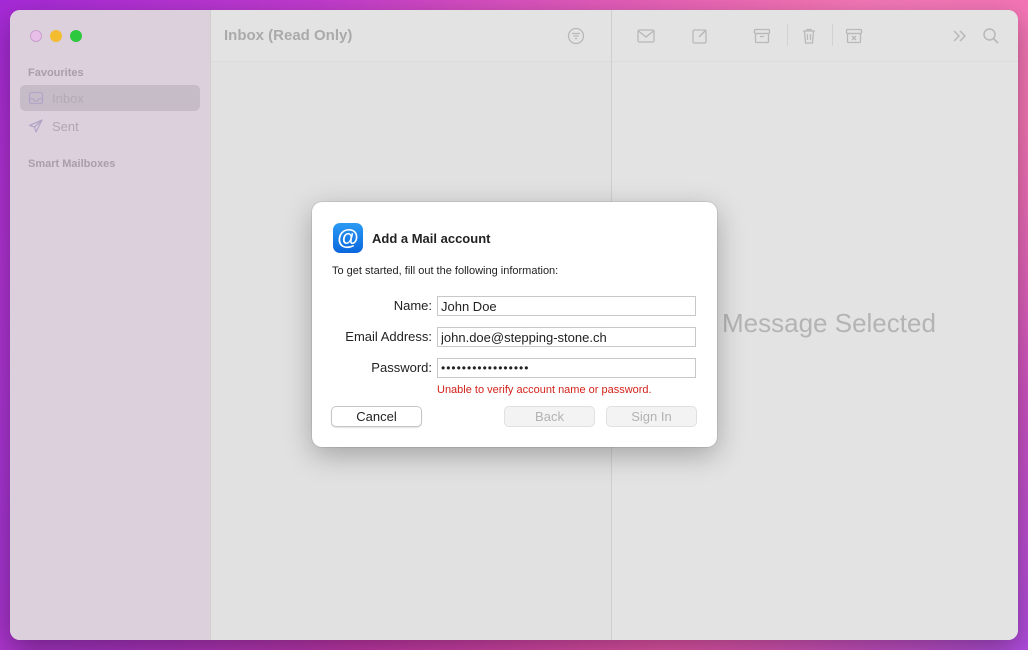 The image size is (1028, 650). Describe the element at coordinates (65, 126) in the screenshot. I see `sidebar-item-label: Sent` at that location.